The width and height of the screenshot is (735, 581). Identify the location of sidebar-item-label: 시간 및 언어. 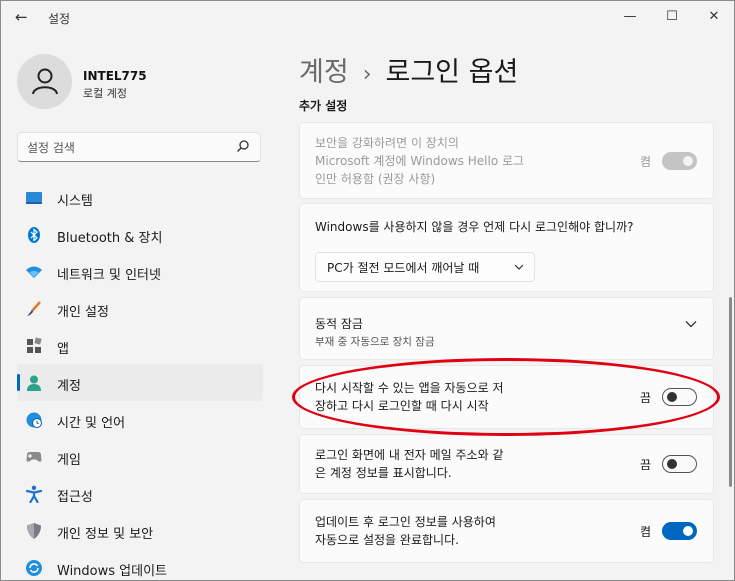
(91, 423).